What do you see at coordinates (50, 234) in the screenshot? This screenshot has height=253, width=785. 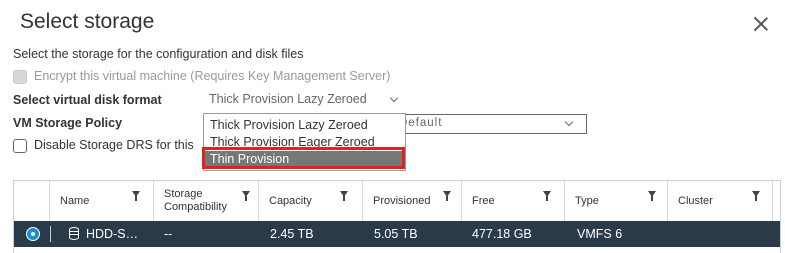 I see `row-divider` at bounding box center [50, 234].